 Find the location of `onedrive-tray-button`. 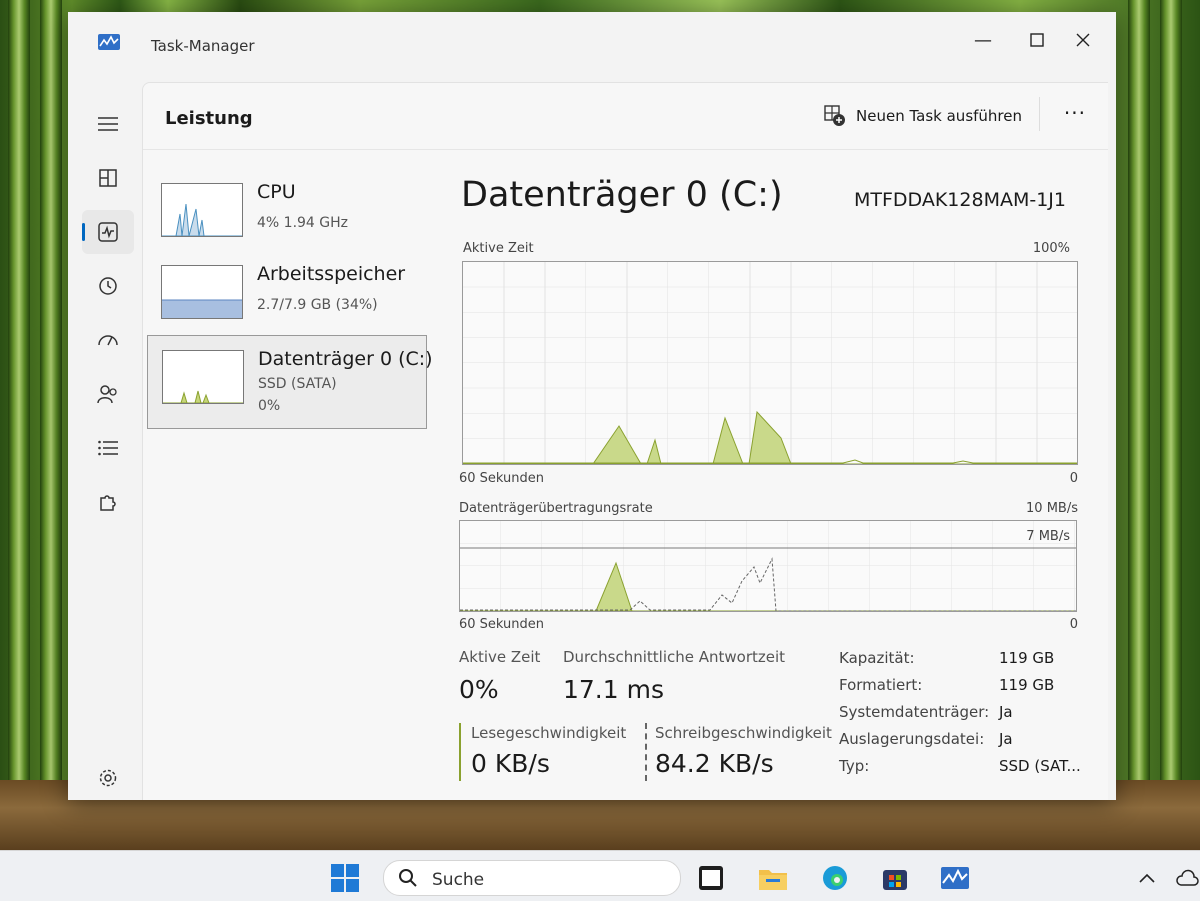

onedrive-tray-button is located at coordinates (1186, 878).